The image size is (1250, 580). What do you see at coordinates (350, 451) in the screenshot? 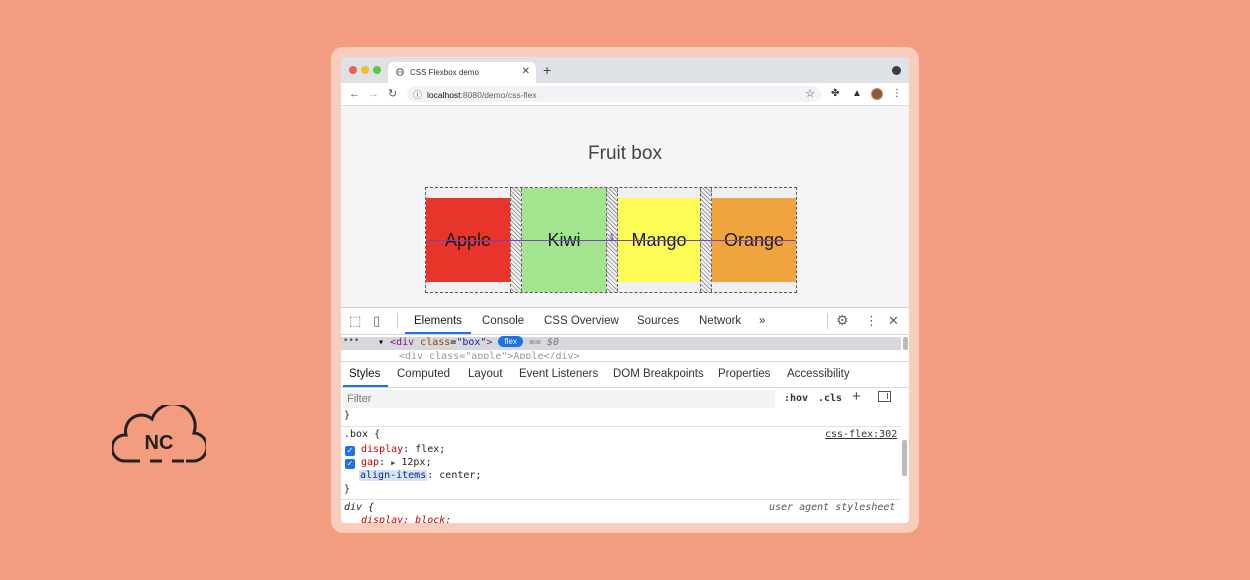
I see `display-checkbox: ✓` at bounding box center [350, 451].